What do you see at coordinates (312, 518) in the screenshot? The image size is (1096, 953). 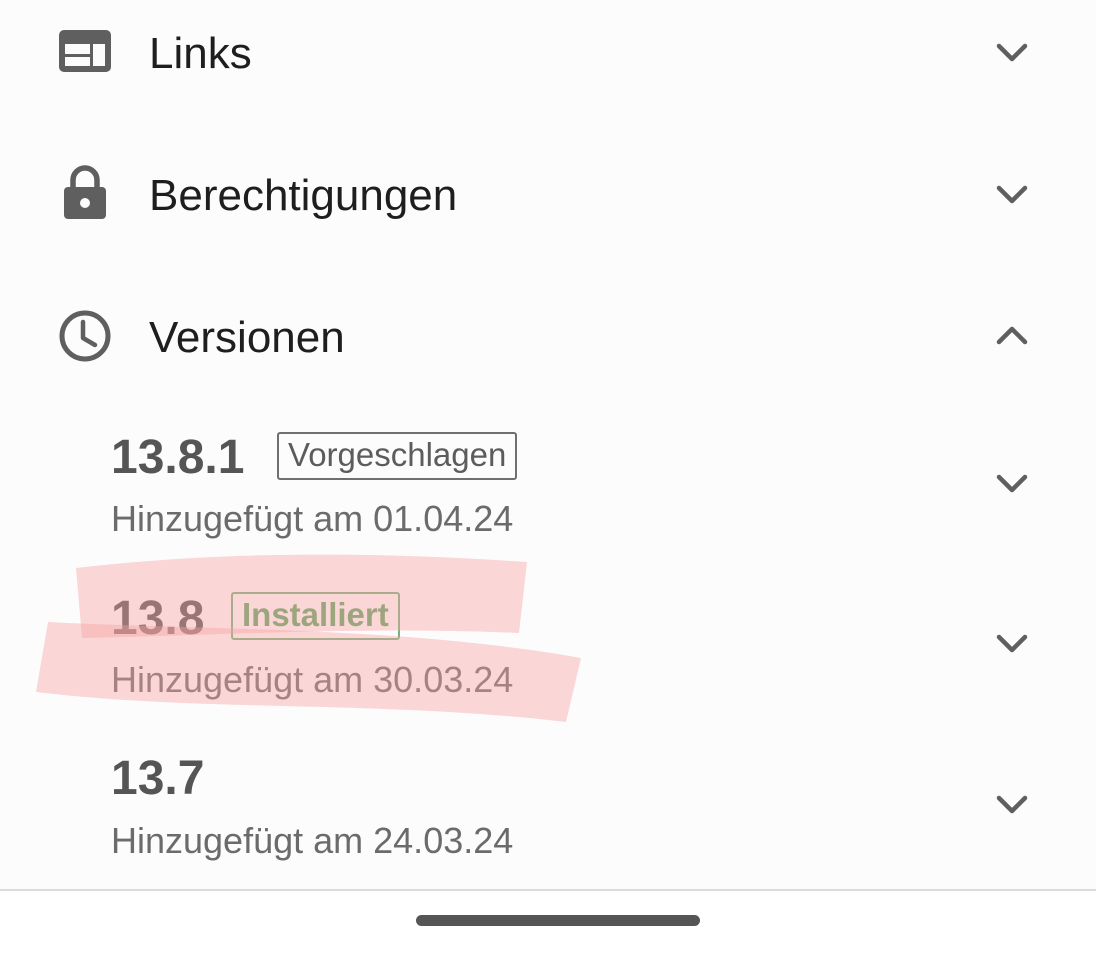 I see `version-date: Hinzugefügt am 01.04.24` at bounding box center [312, 518].